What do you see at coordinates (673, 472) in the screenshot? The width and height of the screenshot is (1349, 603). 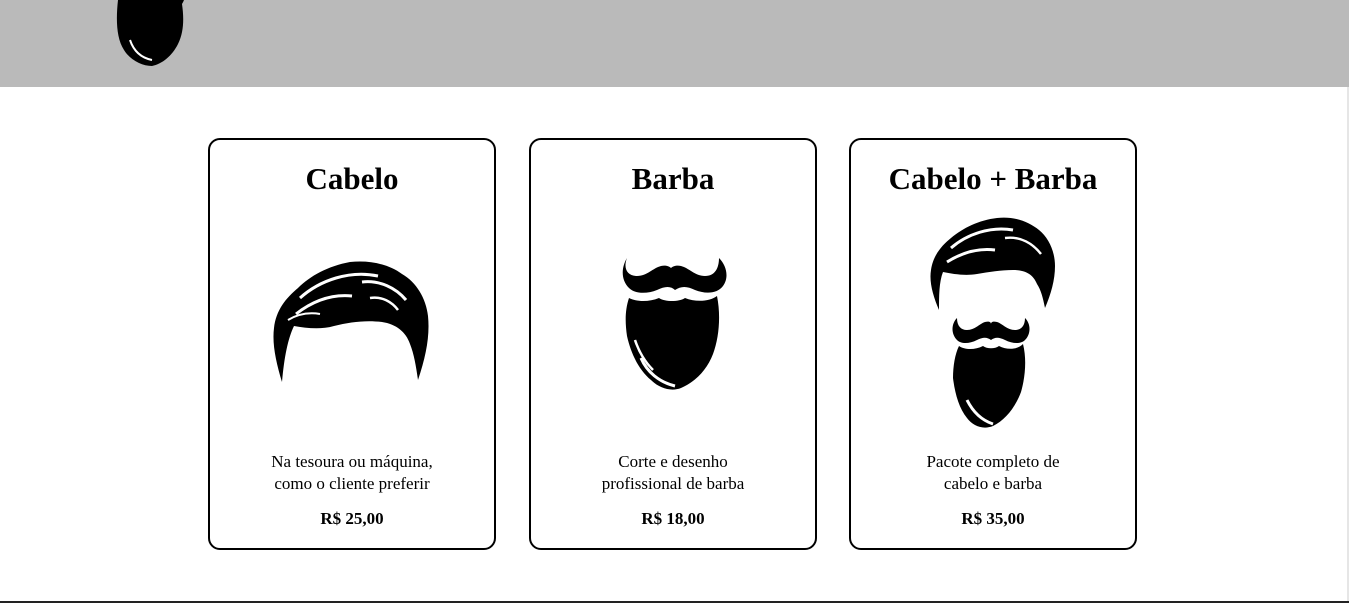 I see `service-description: Corte e desenho profissional de barba` at bounding box center [673, 472].